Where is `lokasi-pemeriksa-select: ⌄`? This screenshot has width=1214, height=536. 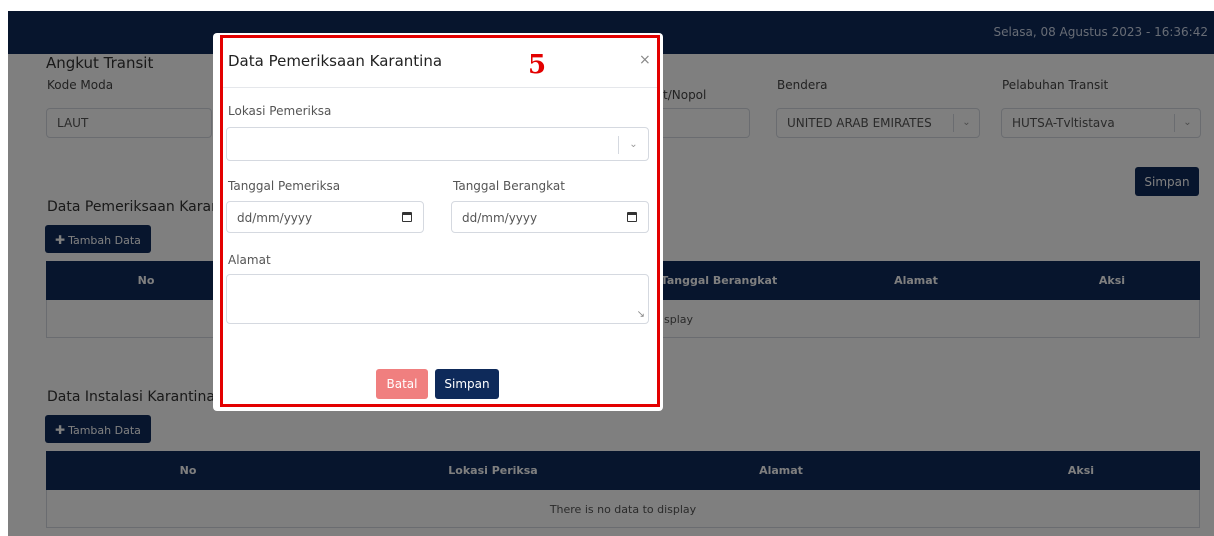
lokasi-pemeriksa-select: ⌄ is located at coordinates (437, 144).